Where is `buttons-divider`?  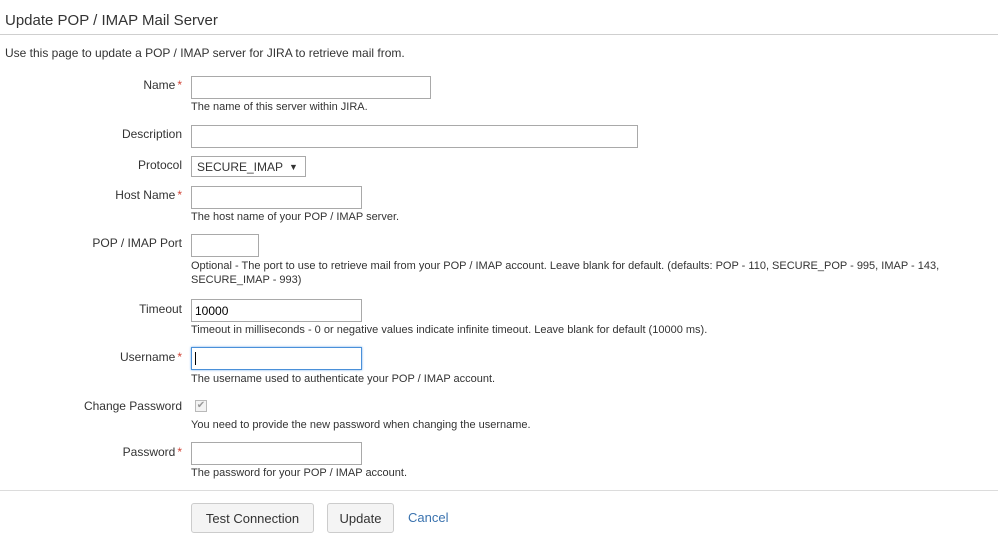 buttons-divider is located at coordinates (499, 490).